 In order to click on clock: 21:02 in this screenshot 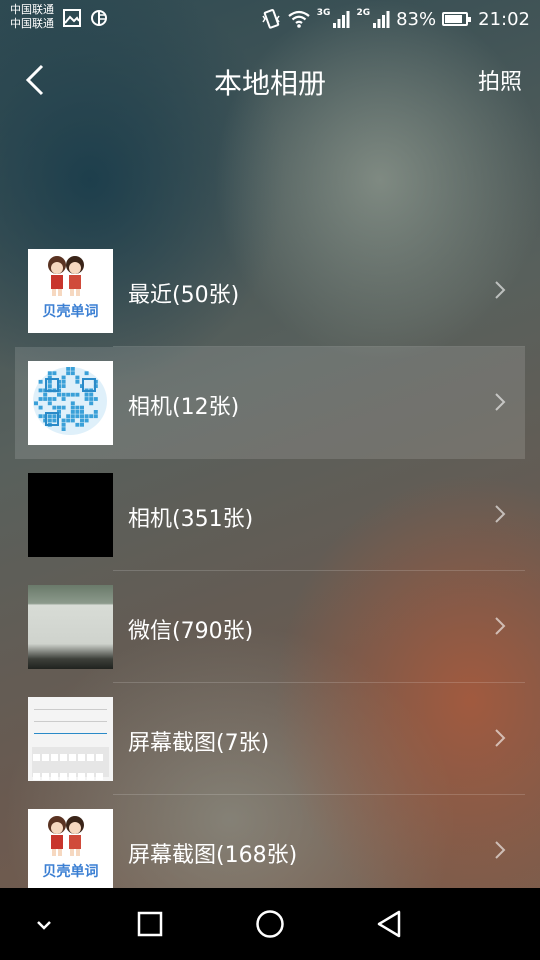, I will do `click(504, 19)`.